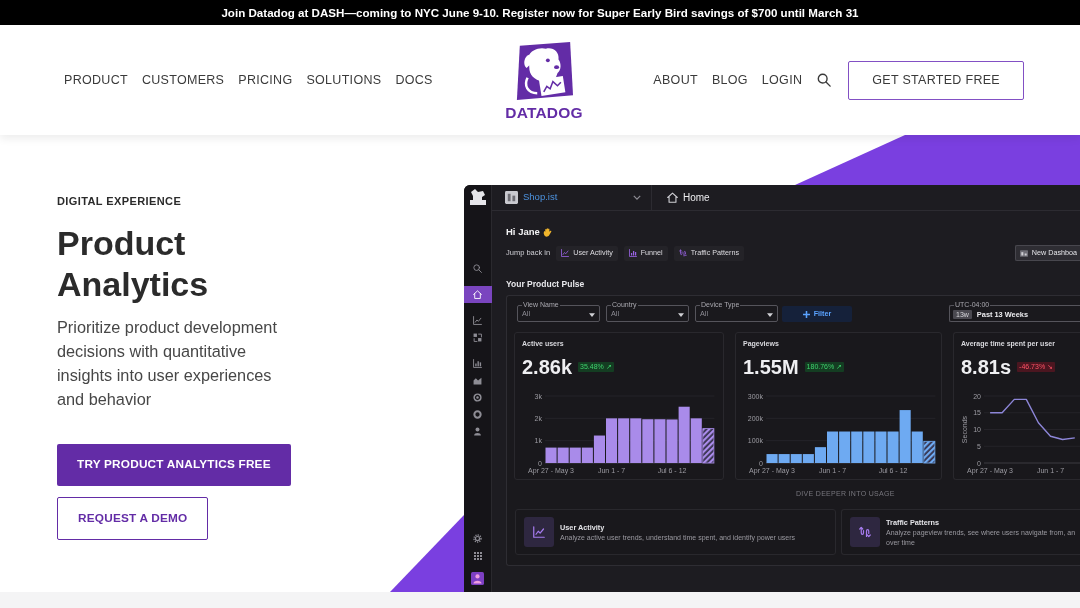 This screenshot has height=608, width=1080. I want to click on area-chart-icon, so click(477, 380).